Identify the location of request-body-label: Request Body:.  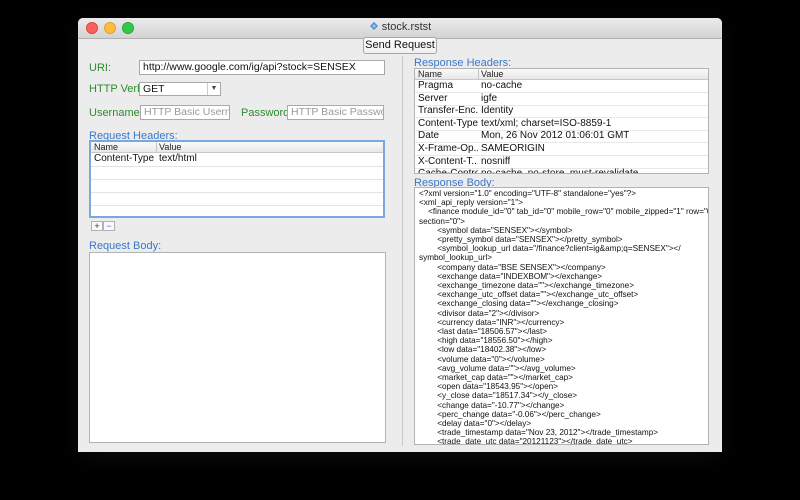
(125, 246).